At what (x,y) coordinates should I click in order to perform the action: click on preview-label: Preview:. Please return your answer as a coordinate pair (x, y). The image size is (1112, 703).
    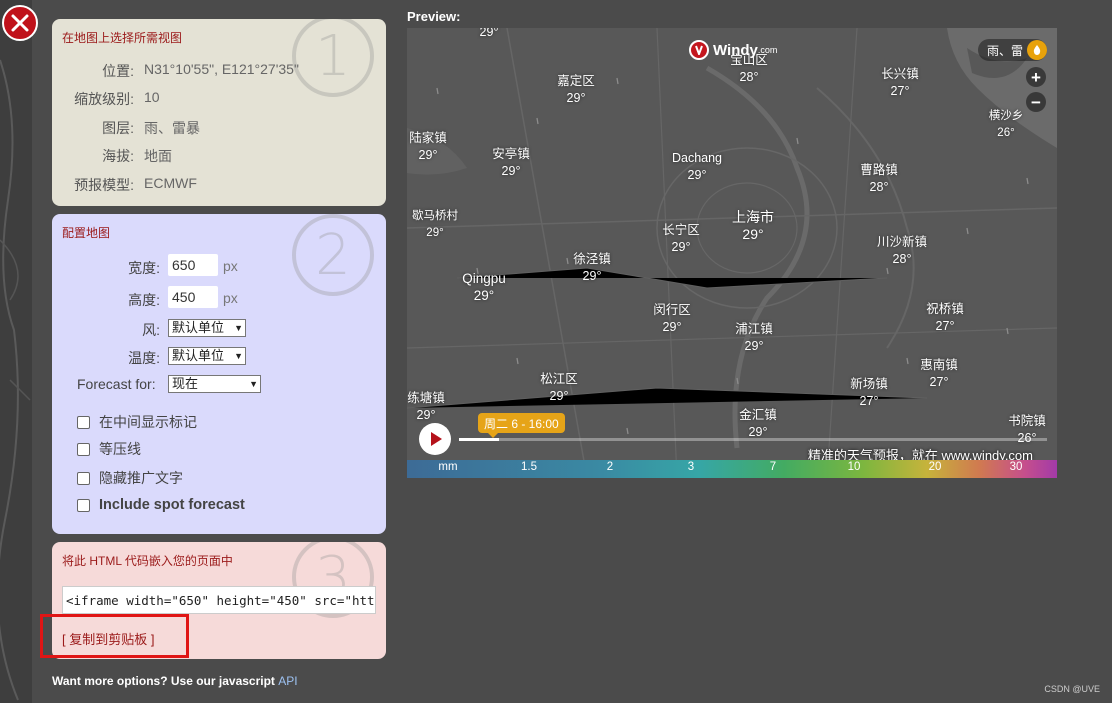
    Looking at the image, I should click on (434, 16).